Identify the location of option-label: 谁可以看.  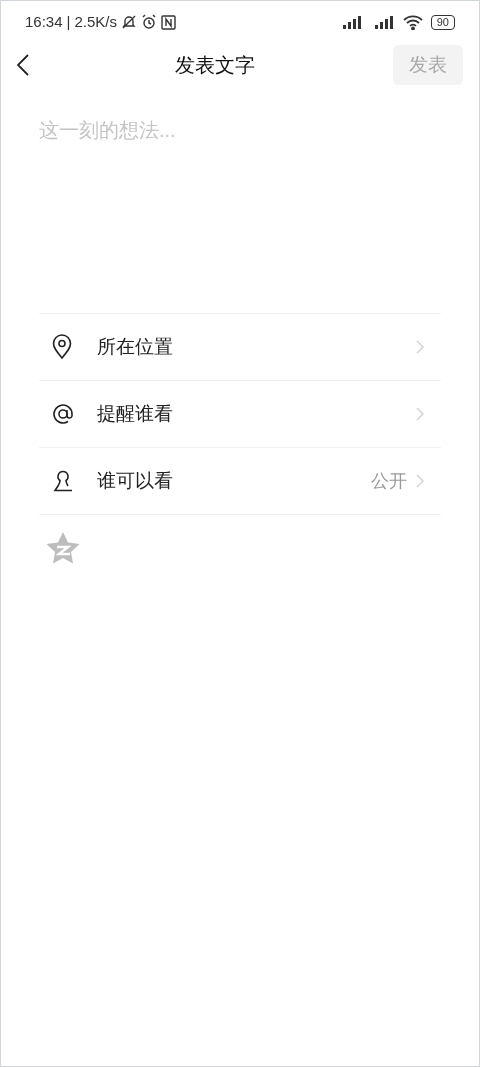
(135, 480).